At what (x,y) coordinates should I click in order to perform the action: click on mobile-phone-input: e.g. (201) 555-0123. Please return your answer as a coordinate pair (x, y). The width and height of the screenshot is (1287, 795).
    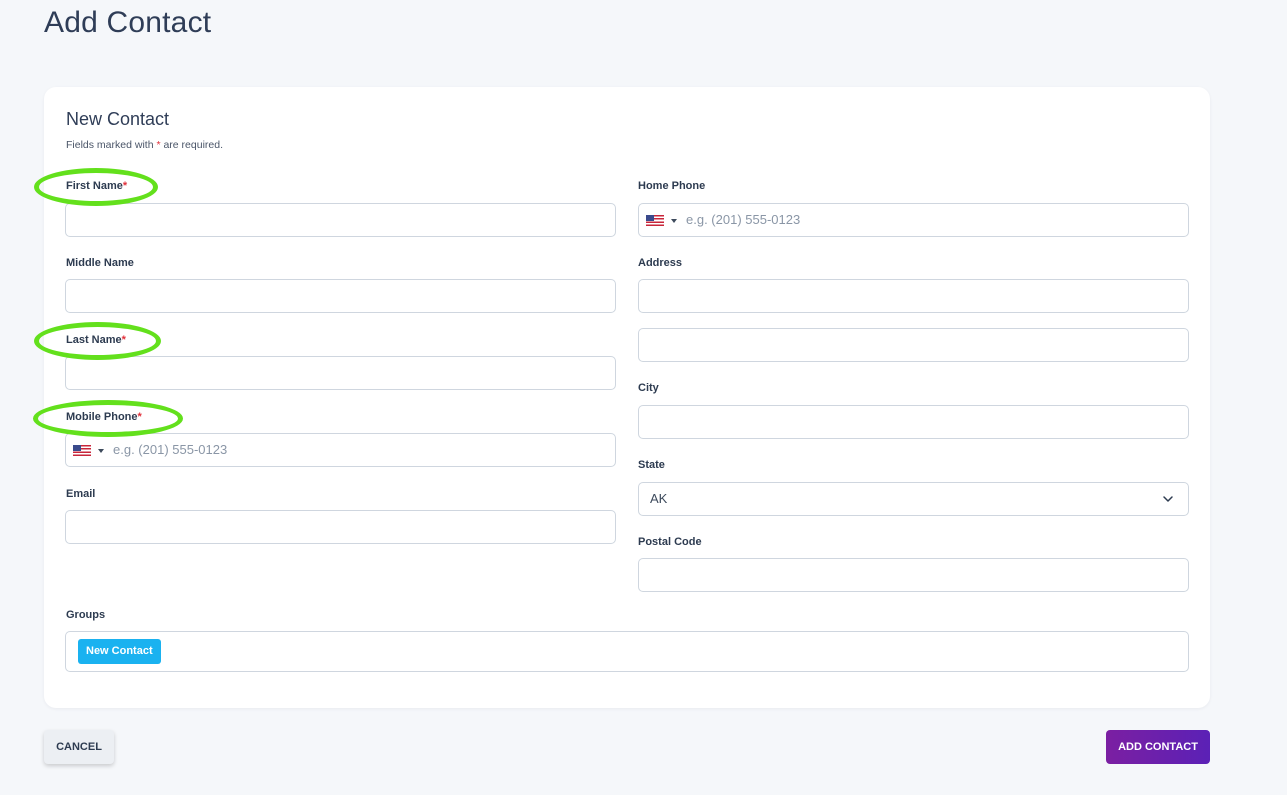
    Looking at the image, I should click on (340, 450).